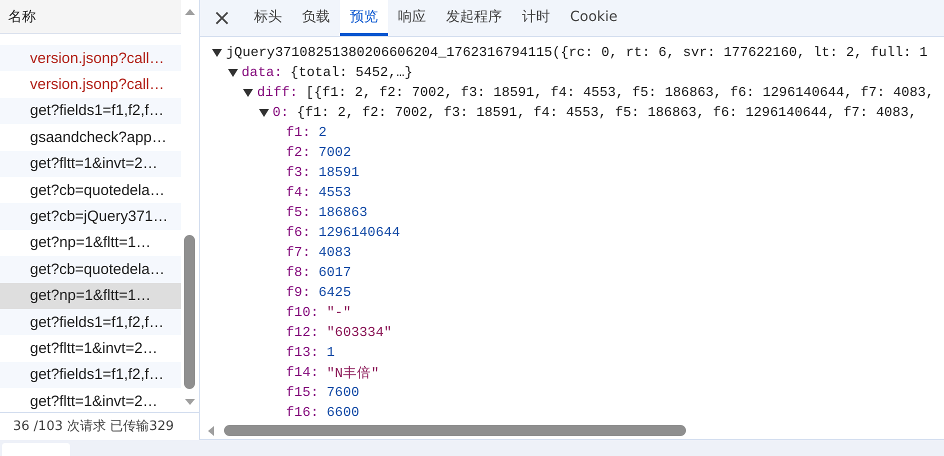 This screenshot has height=456, width=944. What do you see at coordinates (280, 113) in the screenshot?
I see `json-key: 0:` at bounding box center [280, 113].